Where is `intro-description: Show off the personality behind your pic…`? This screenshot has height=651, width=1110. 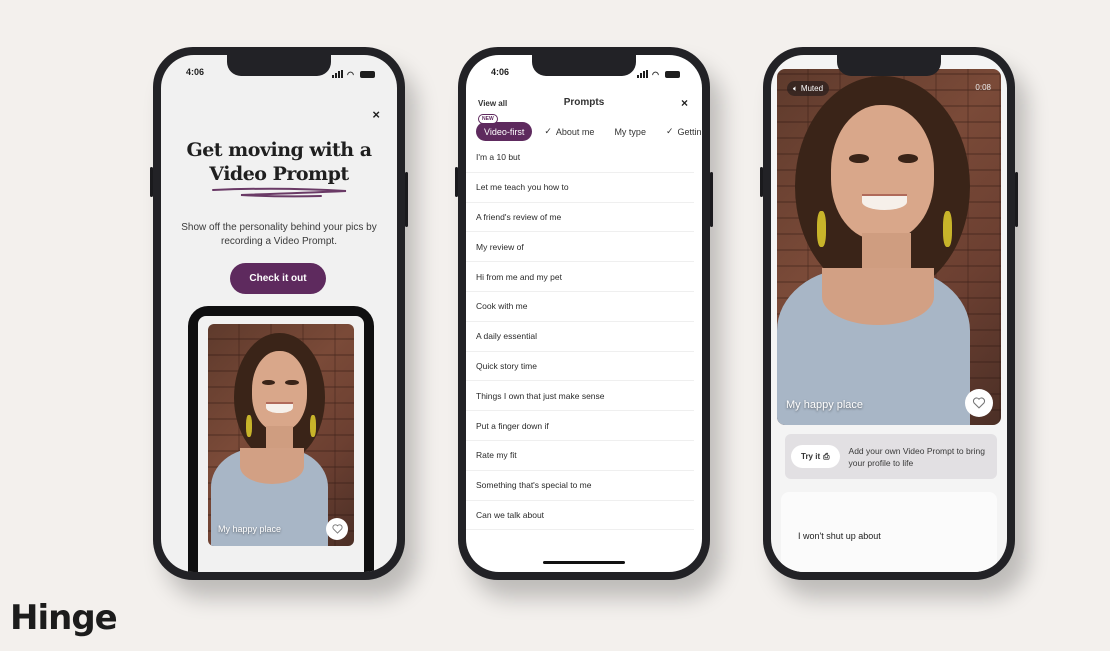
intro-description: Show off the personality behind your pic… is located at coordinates (279, 234).